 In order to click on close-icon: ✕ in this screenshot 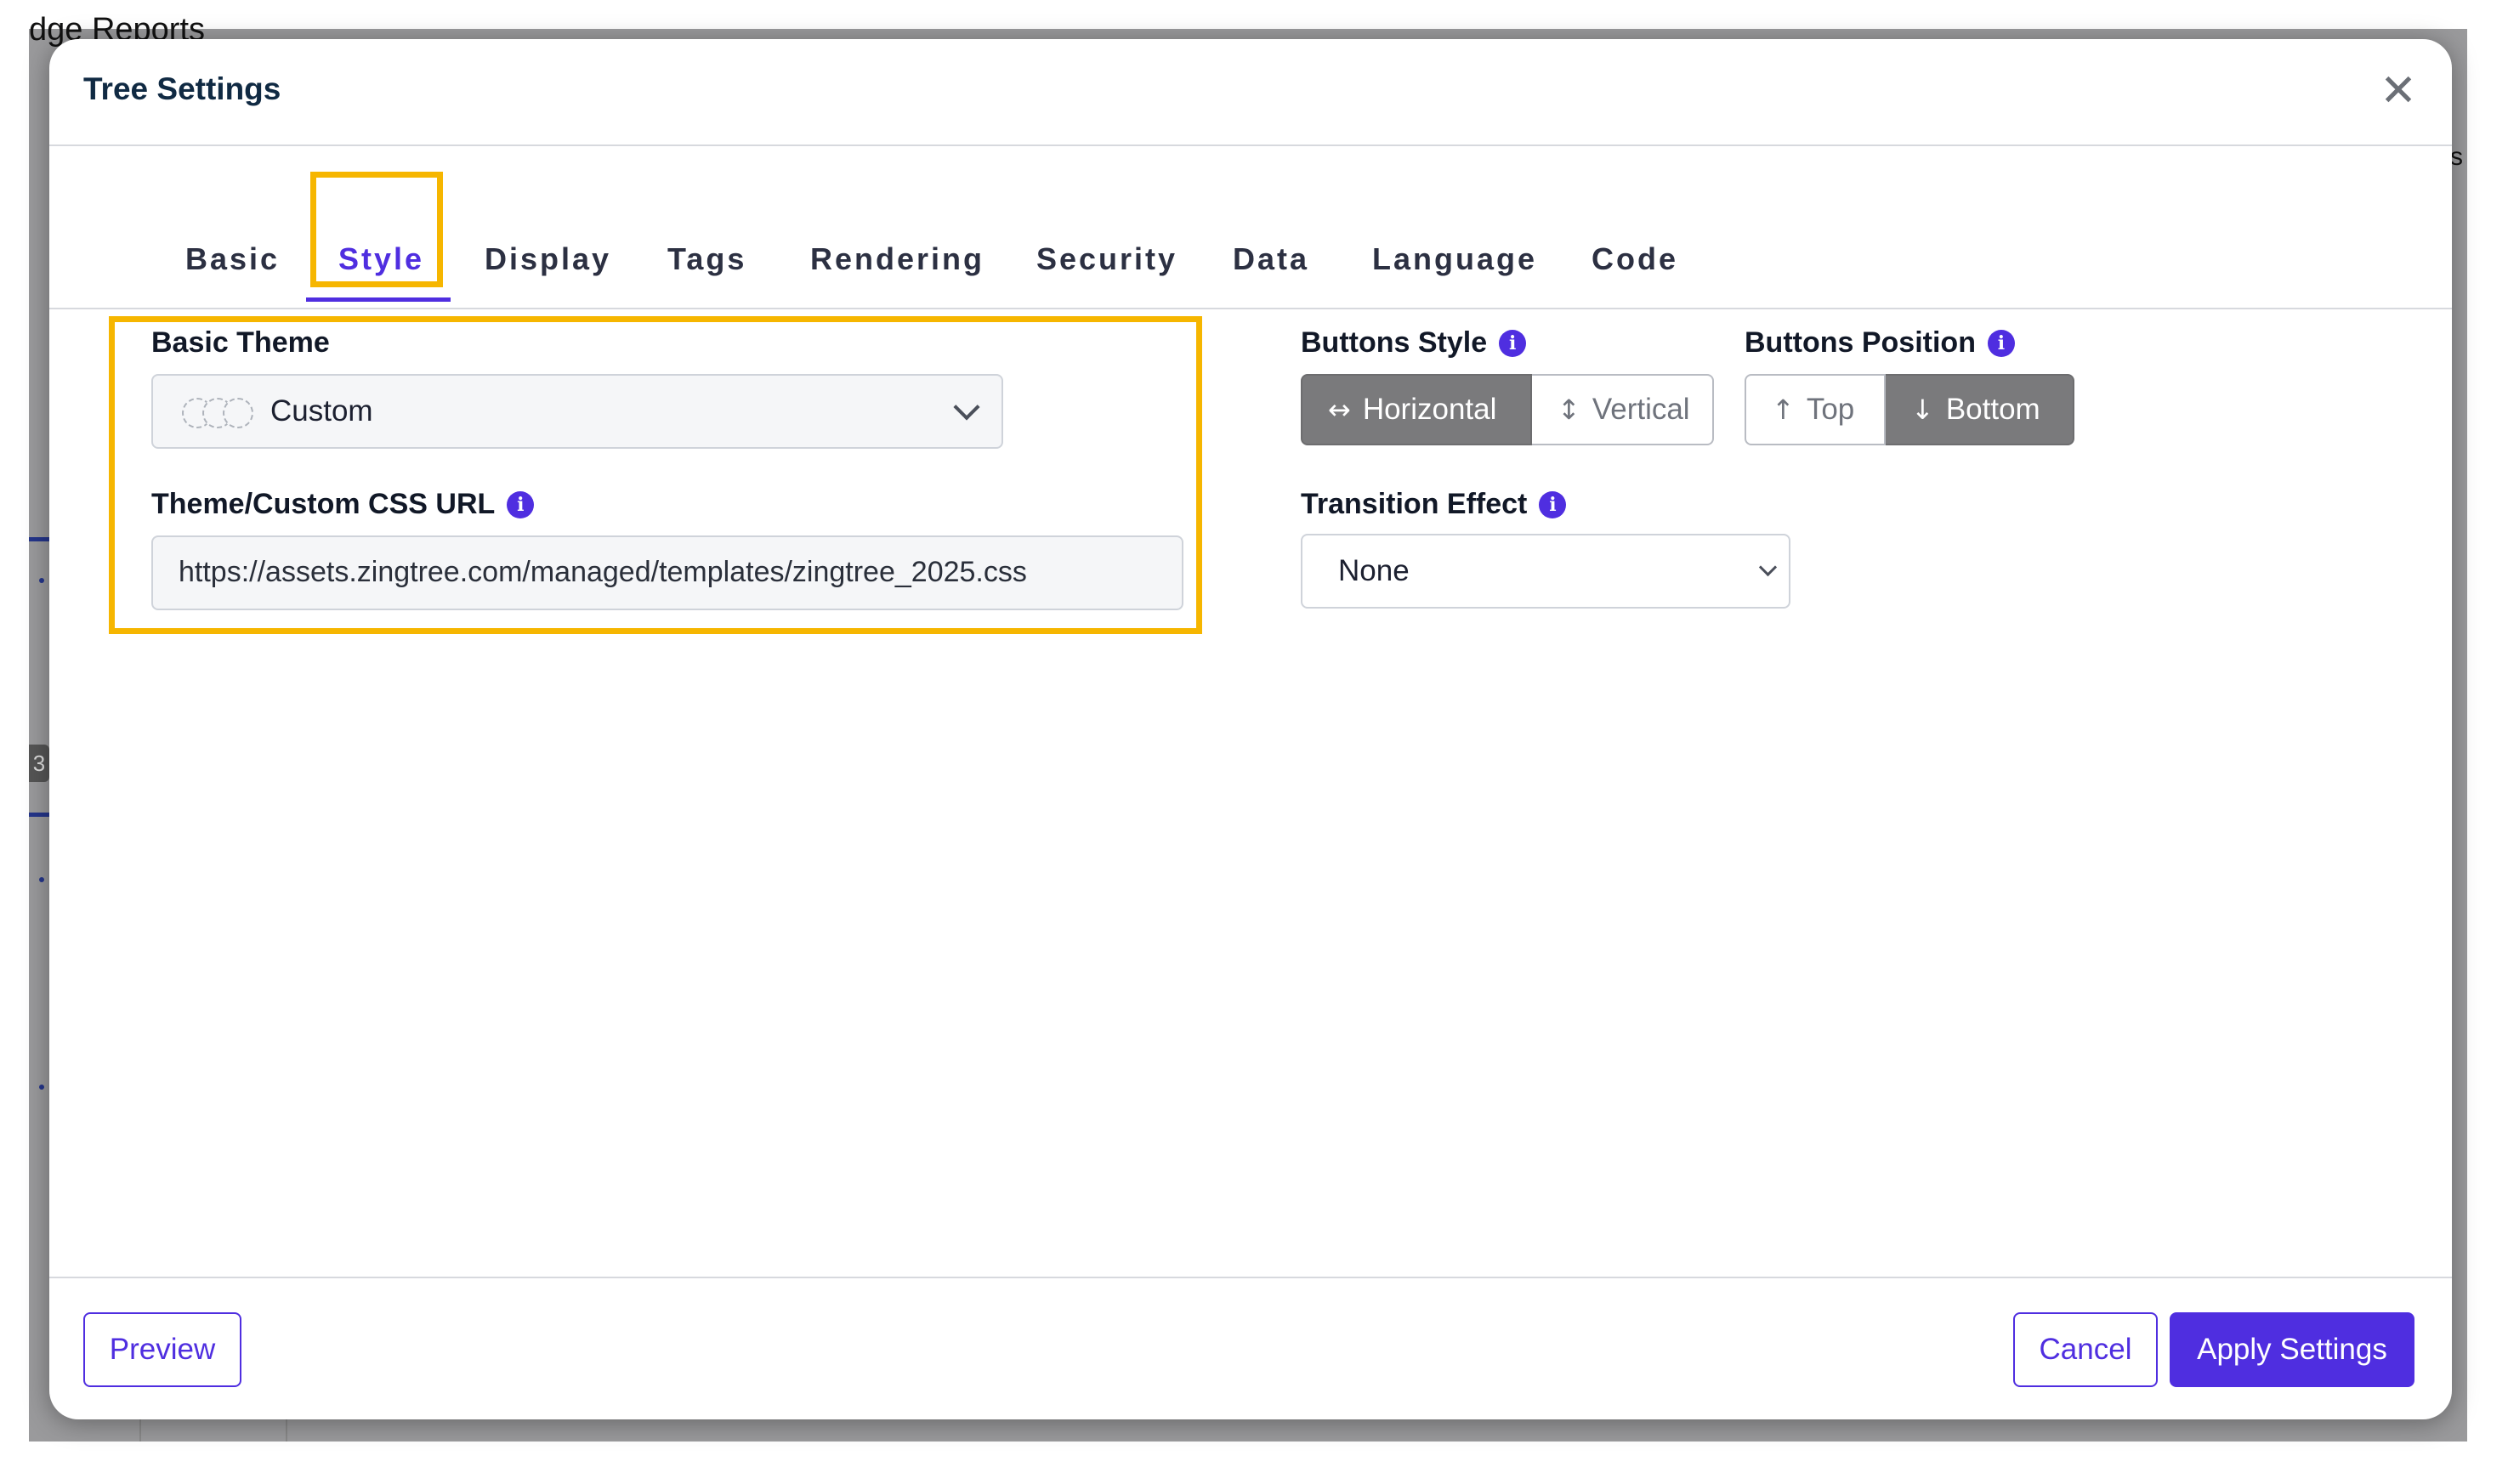, I will do `click(2398, 91)`.